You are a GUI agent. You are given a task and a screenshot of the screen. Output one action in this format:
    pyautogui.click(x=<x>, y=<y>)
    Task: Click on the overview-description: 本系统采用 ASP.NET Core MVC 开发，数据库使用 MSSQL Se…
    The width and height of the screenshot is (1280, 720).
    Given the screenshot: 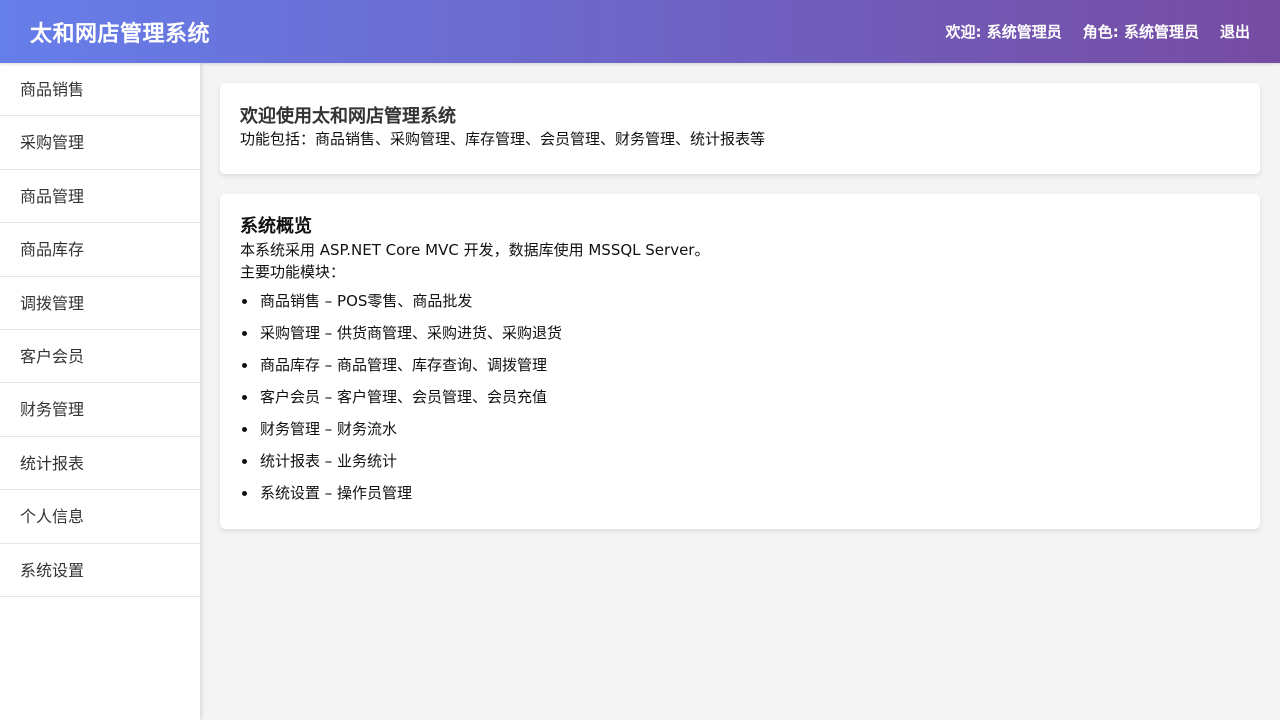 What is the action you would take?
    pyautogui.click(x=475, y=250)
    